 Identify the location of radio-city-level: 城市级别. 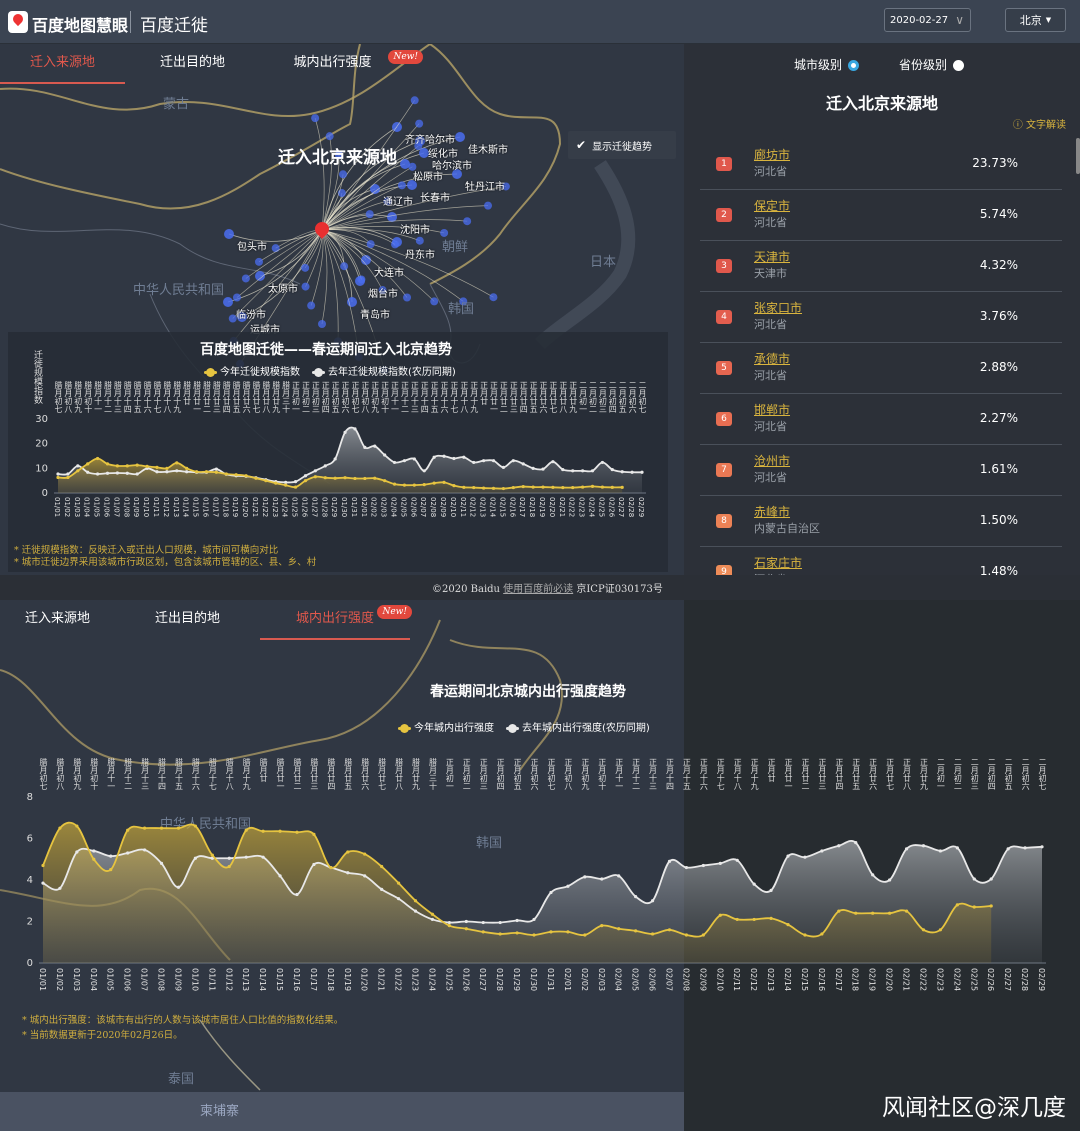
(827, 64).